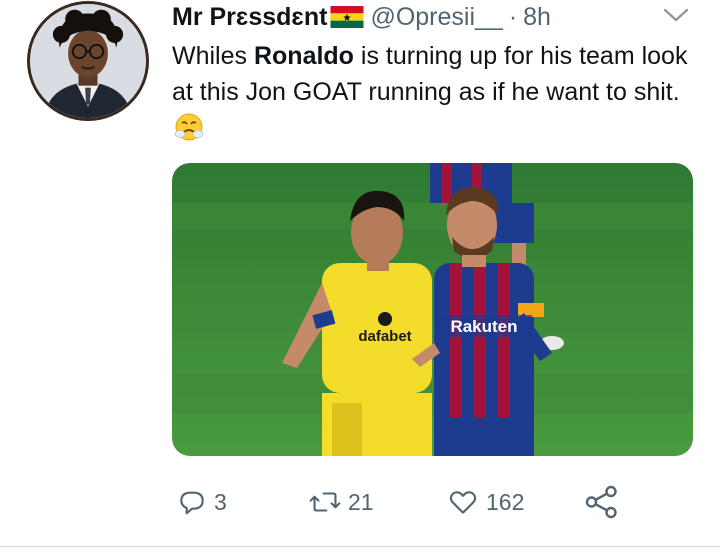  What do you see at coordinates (485, 502) in the screenshot?
I see `like-button: 162` at bounding box center [485, 502].